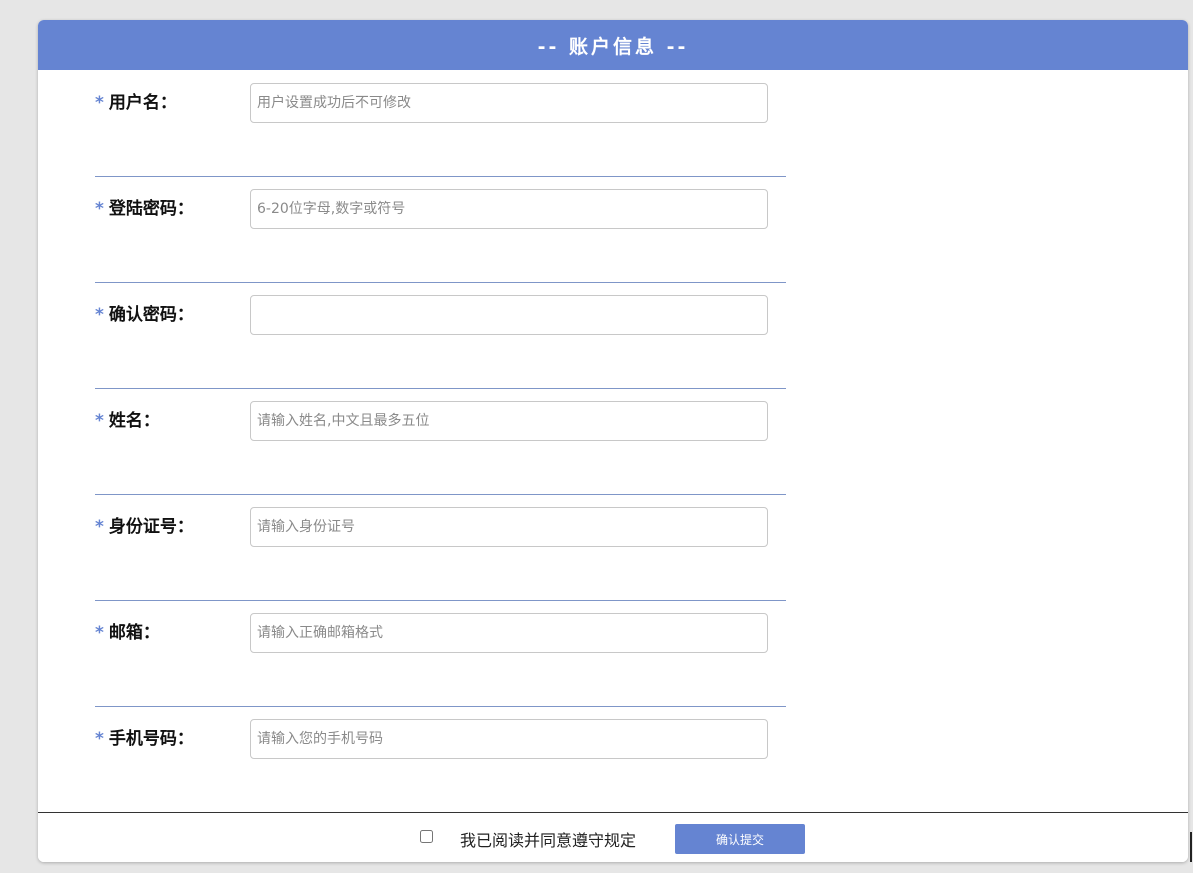  I want to click on confirm-password-label: * 确认密码：, so click(144, 315).